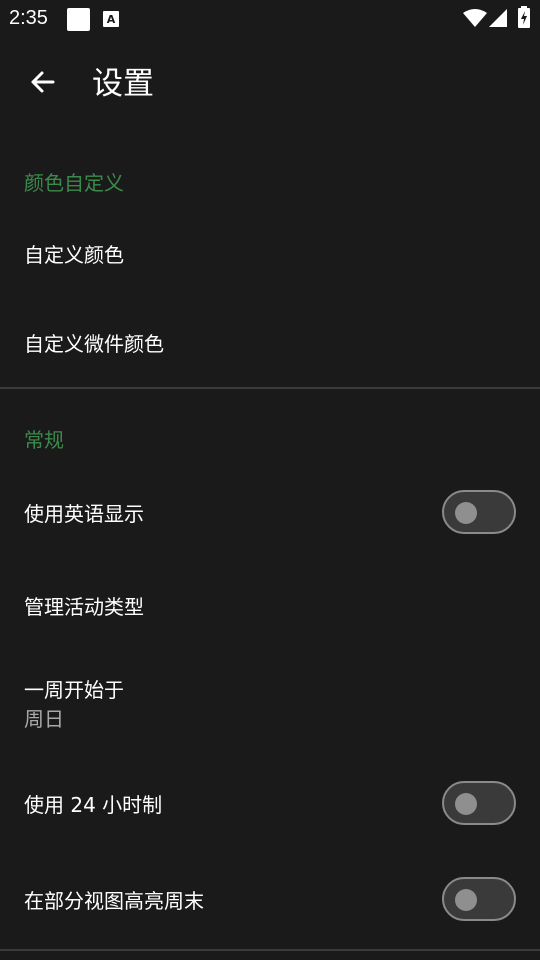 The width and height of the screenshot is (540, 960). Describe the element at coordinates (270, 343) in the screenshot. I see `pref-custom-widget-colors: 自定义微件颜色` at that location.